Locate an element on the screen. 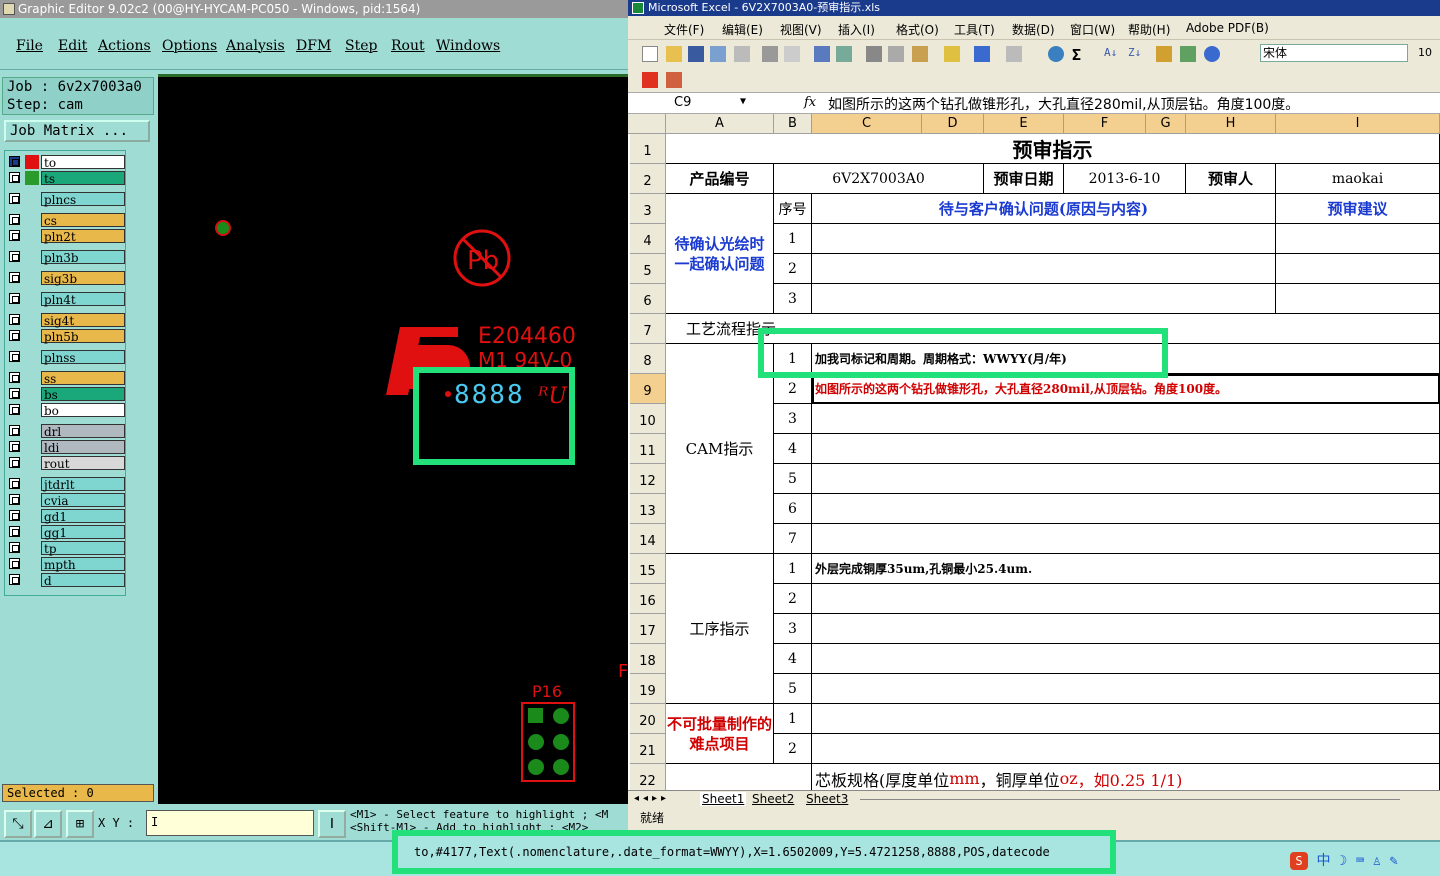 This screenshot has height=876, width=1440. copy-icon is located at coordinates (896, 54).